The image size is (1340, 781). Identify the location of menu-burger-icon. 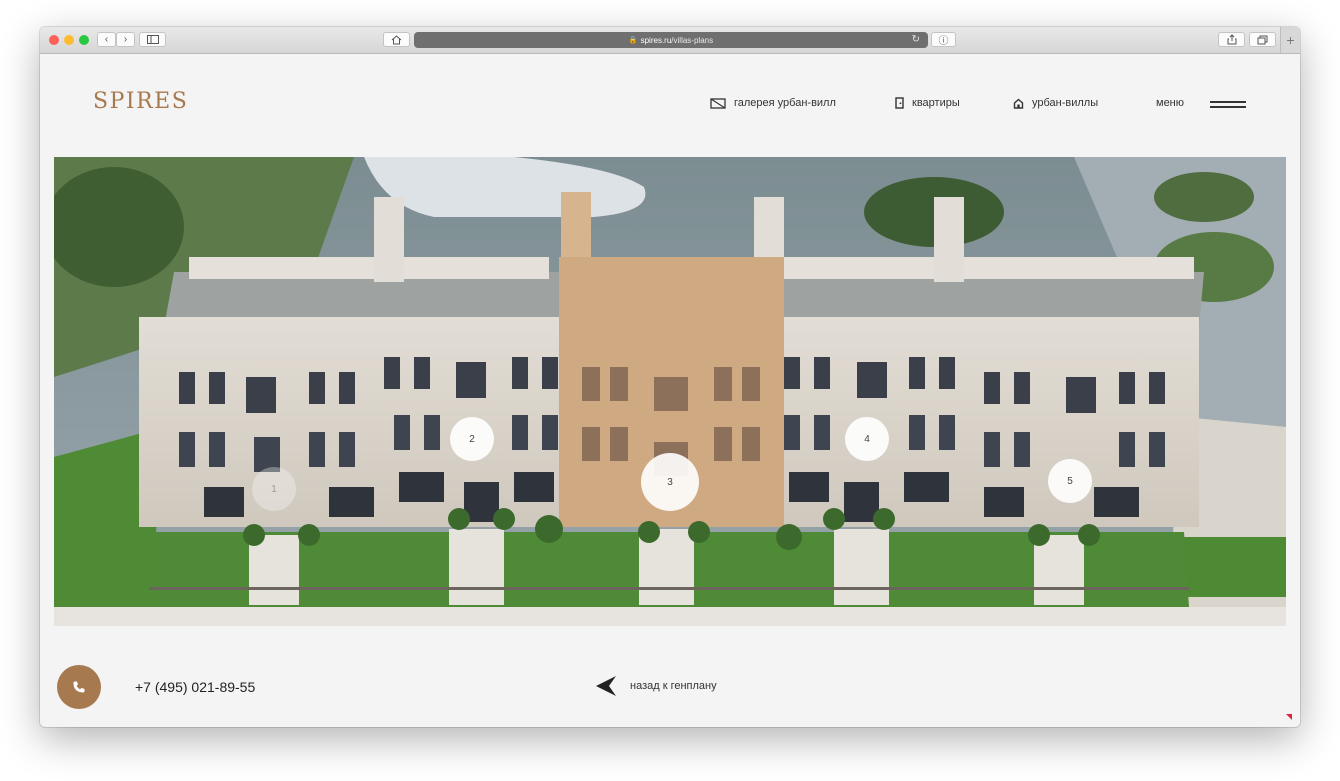
(1228, 105).